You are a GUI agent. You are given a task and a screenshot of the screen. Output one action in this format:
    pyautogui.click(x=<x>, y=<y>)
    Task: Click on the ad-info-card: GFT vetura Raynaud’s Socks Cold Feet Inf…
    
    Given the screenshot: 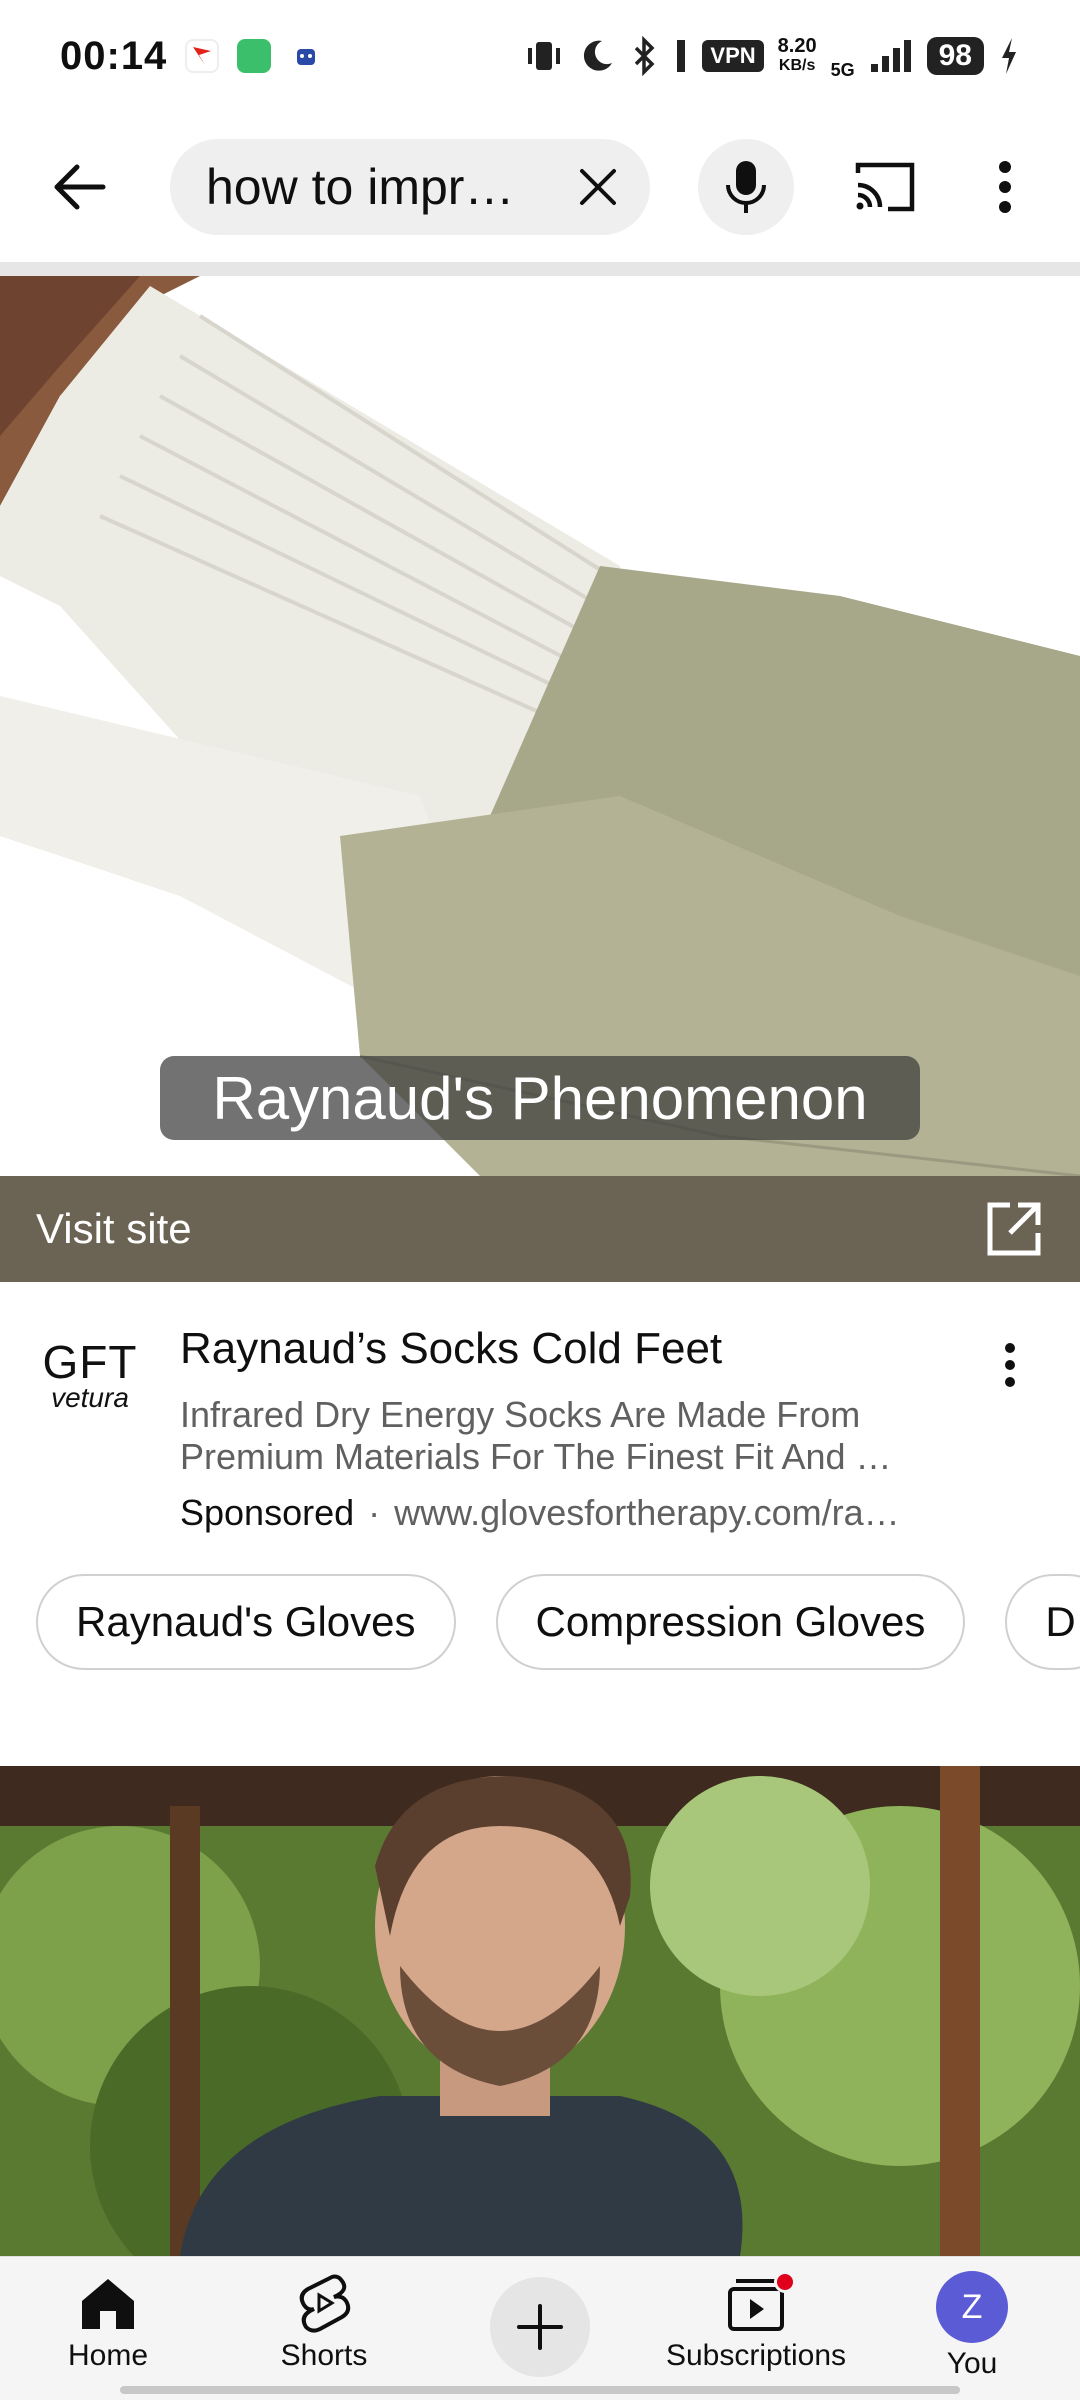 What is the action you would take?
    pyautogui.click(x=540, y=1420)
    